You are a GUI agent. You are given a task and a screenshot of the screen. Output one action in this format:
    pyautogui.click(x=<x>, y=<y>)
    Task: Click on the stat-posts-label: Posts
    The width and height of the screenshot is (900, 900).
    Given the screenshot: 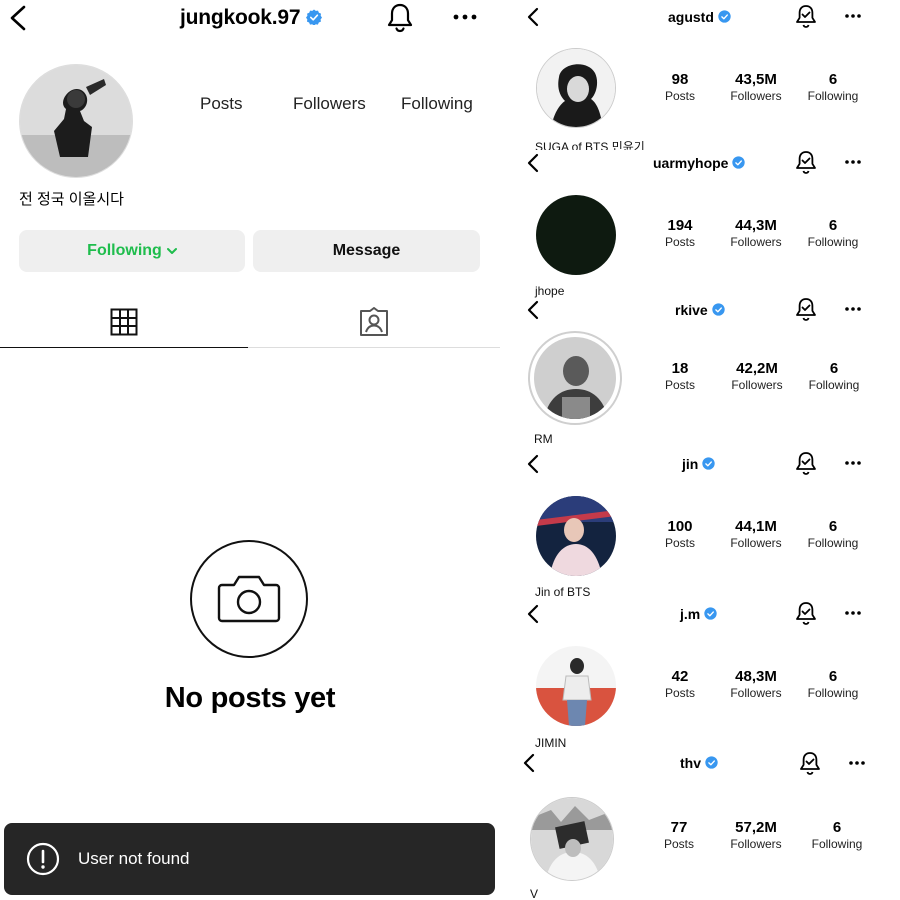 What is the action you would take?
    pyautogui.click(x=221, y=104)
    